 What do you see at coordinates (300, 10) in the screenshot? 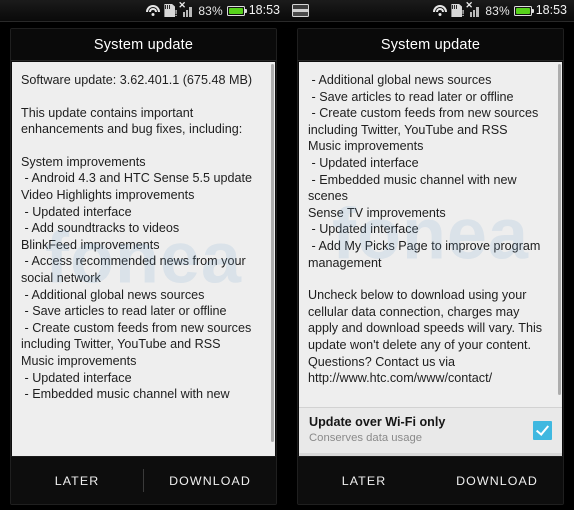
I see `screenshot-captured-icon` at bounding box center [300, 10].